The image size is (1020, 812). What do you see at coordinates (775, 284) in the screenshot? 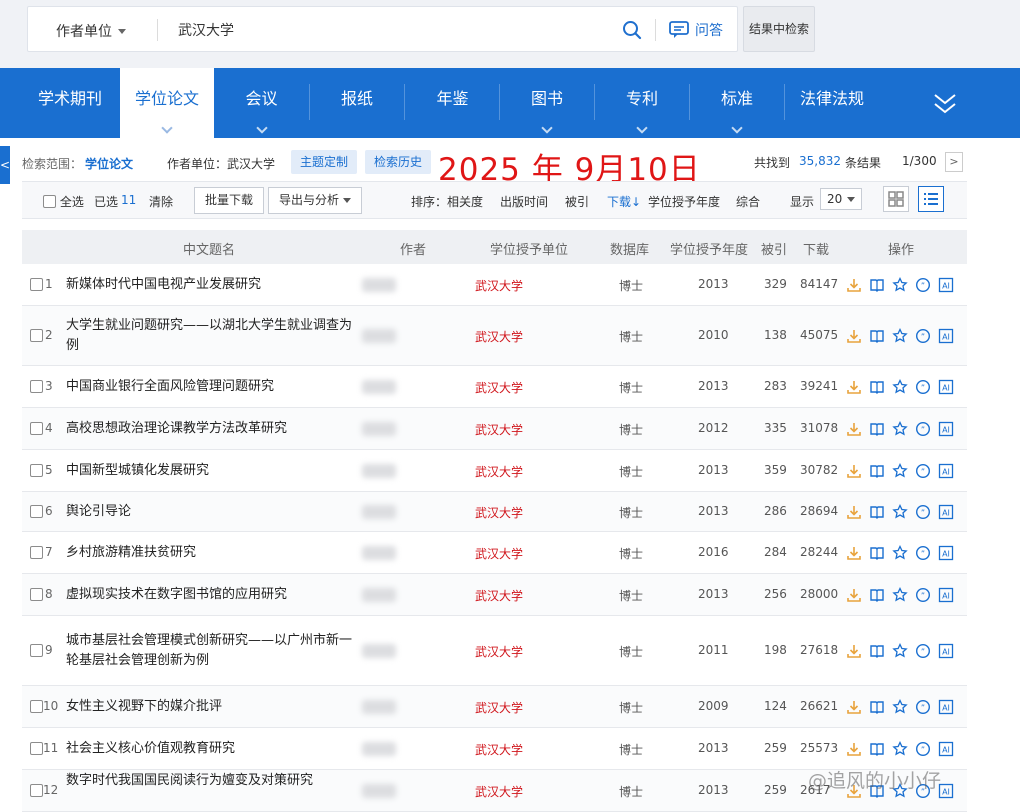
I see `cited-count: 329` at bounding box center [775, 284].